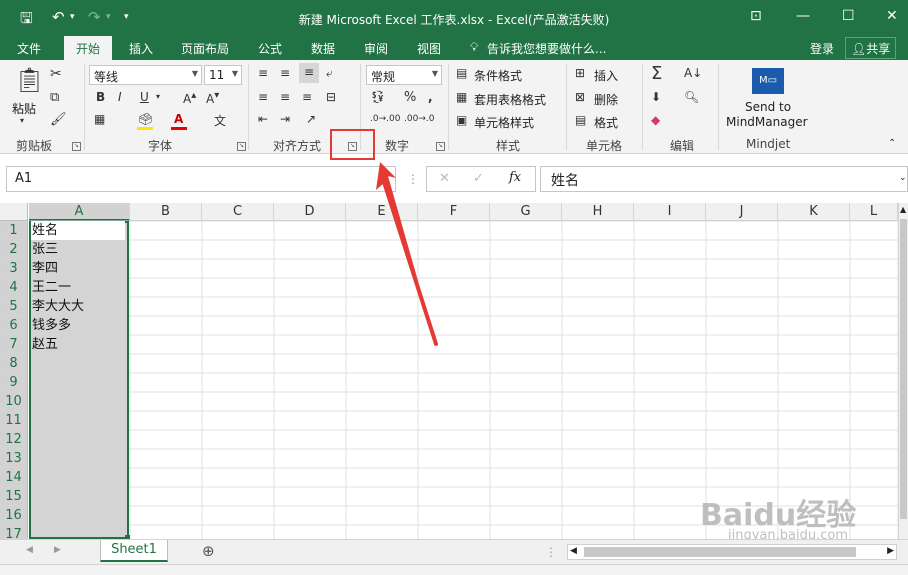 The height and width of the screenshot is (575, 908). Describe the element at coordinates (573, 551) in the screenshot. I see `scroll-left-icon: ◀` at that location.